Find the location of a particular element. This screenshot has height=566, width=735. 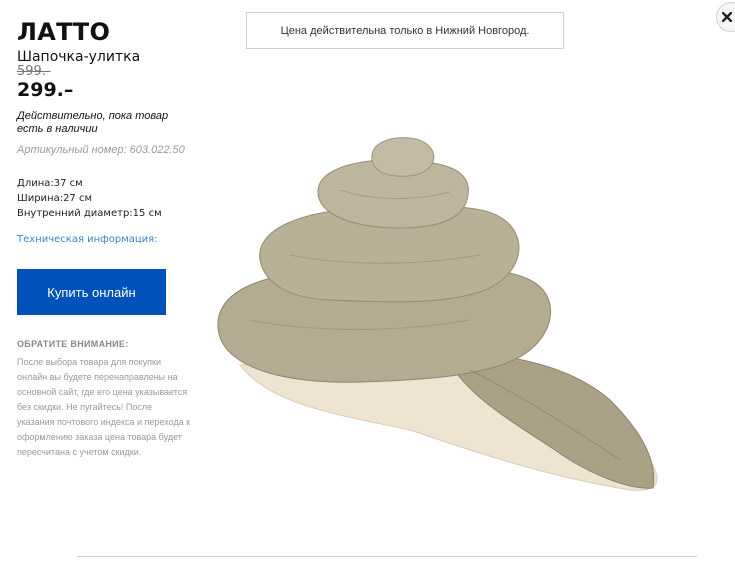

current-price: 299.– is located at coordinates (45, 90).